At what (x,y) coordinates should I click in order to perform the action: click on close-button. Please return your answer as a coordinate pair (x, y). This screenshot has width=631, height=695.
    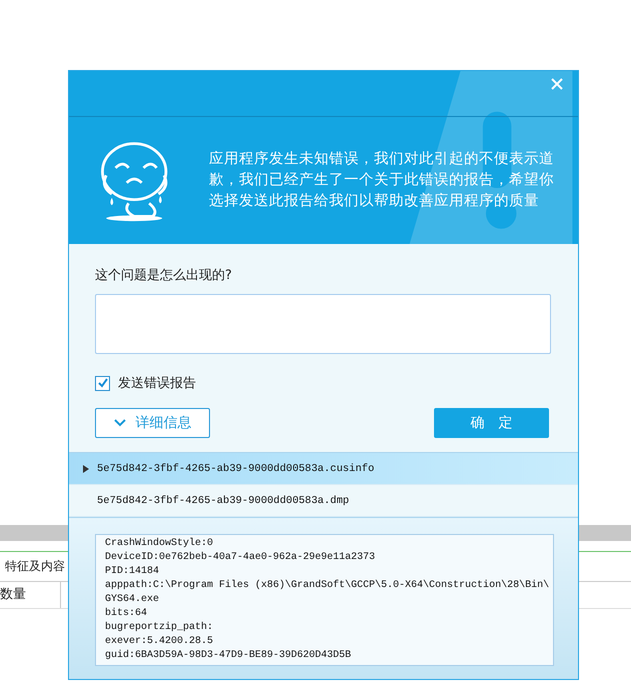
    Looking at the image, I should click on (557, 84).